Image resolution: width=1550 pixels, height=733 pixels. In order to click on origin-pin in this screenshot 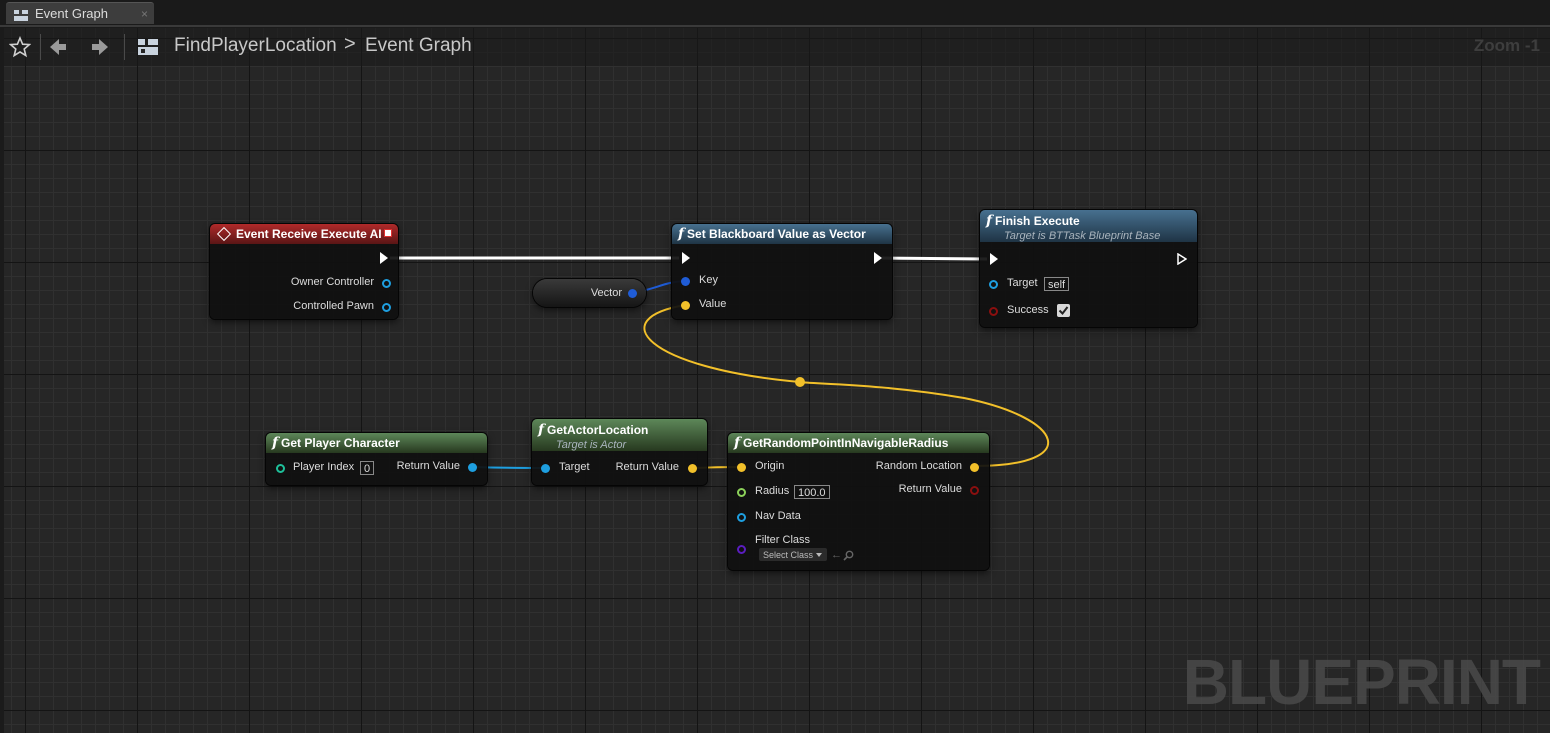, I will do `click(741, 467)`.